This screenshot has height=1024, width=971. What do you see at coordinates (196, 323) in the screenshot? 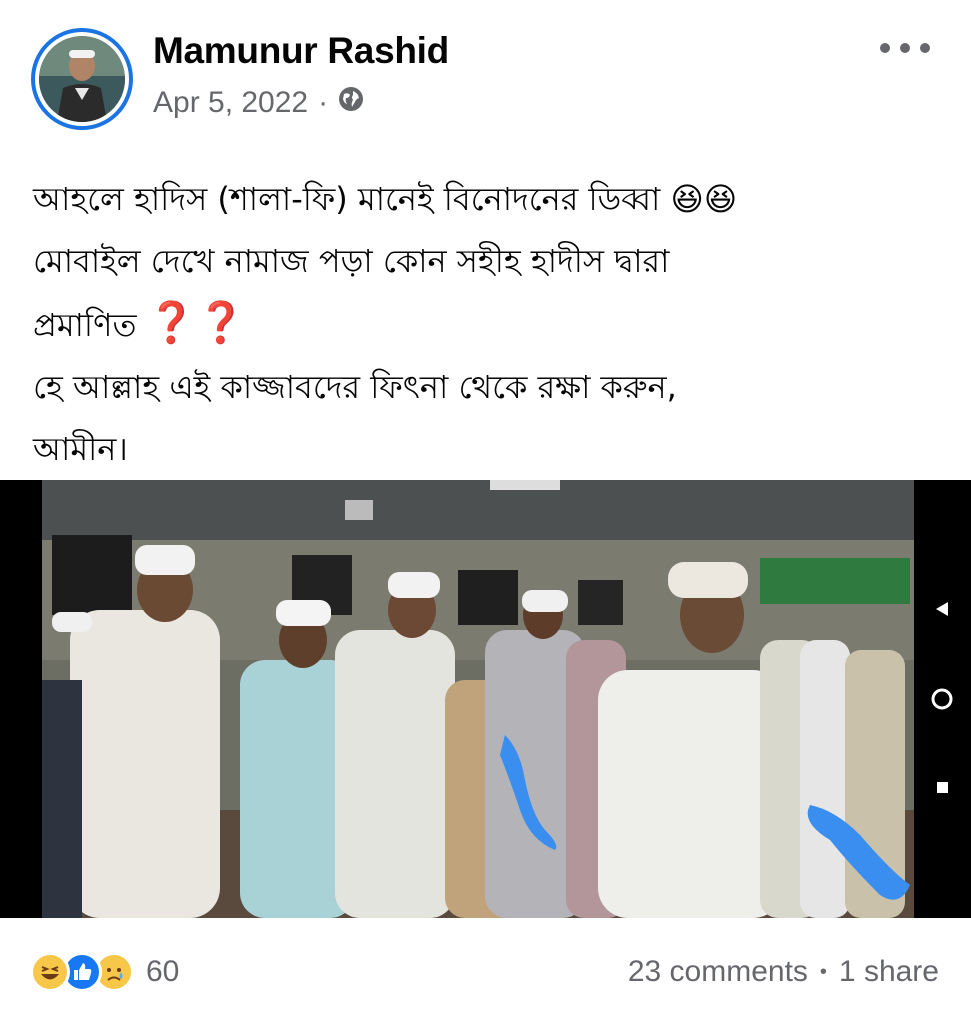
I see `question-mark-icon: ❓❓` at bounding box center [196, 323].